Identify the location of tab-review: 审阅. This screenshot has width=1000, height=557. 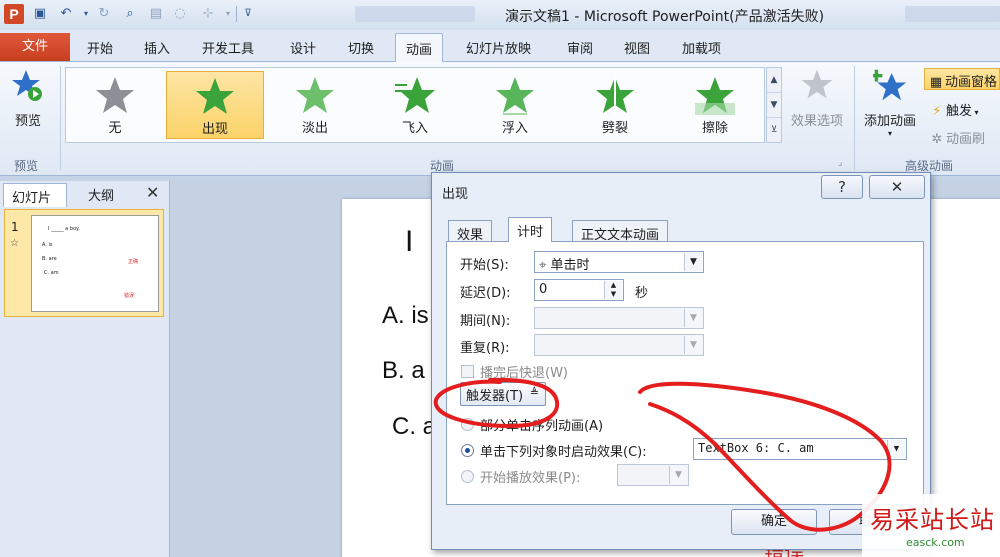
(580, 47).